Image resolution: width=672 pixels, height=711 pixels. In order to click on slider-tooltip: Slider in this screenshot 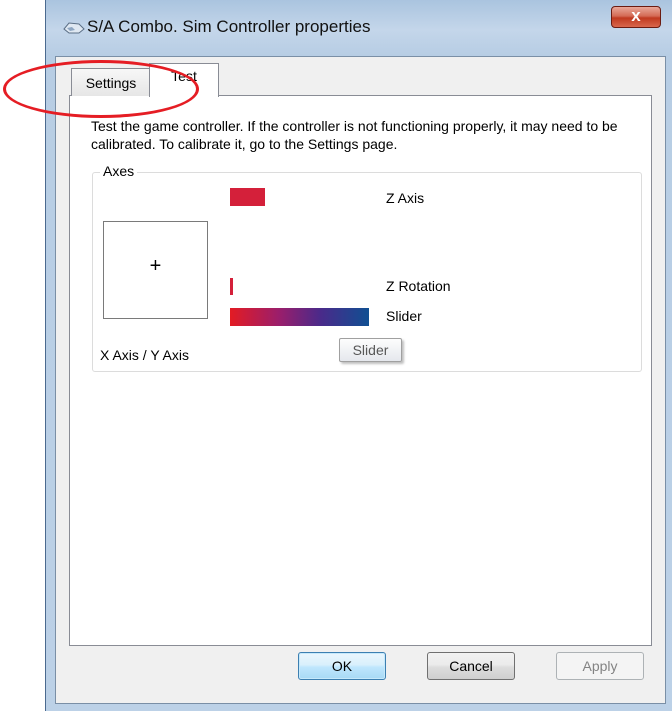, I will do `click(370, 350)`.